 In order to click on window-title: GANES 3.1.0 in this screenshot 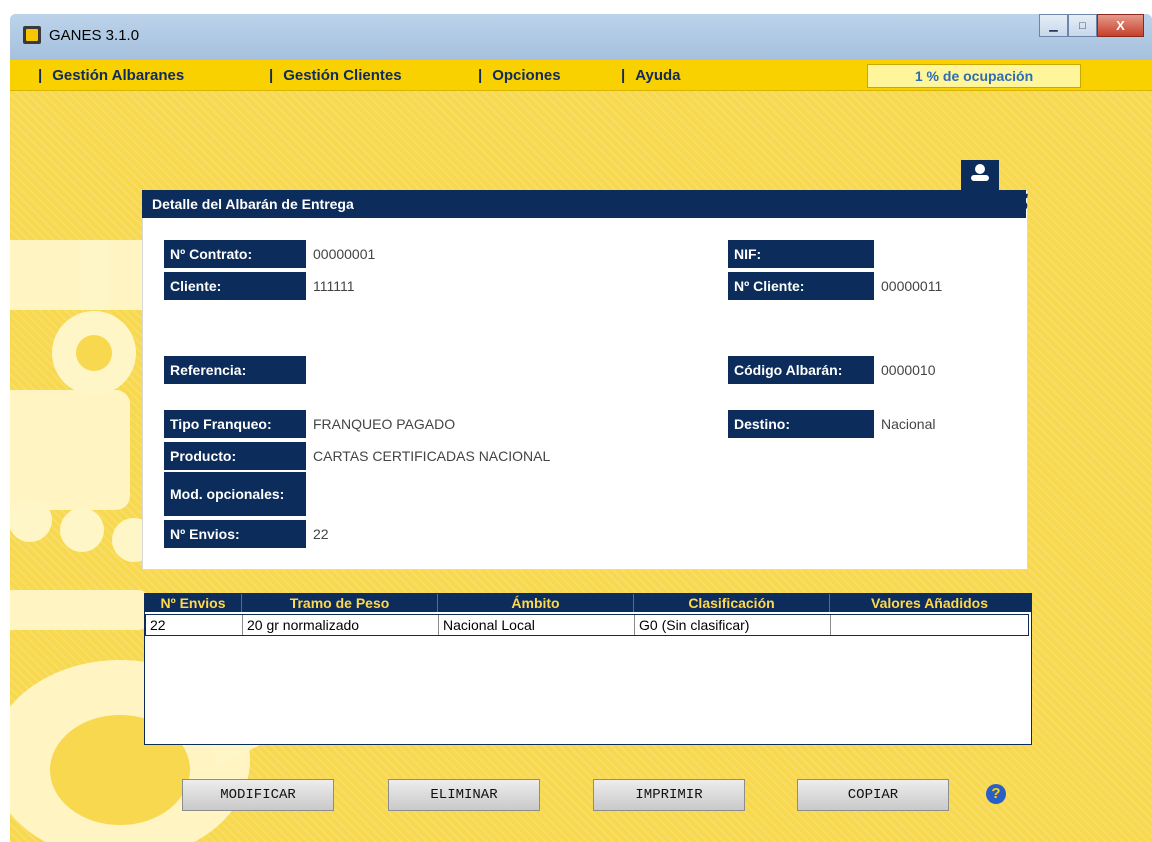, I will do `click(94, 35)`.